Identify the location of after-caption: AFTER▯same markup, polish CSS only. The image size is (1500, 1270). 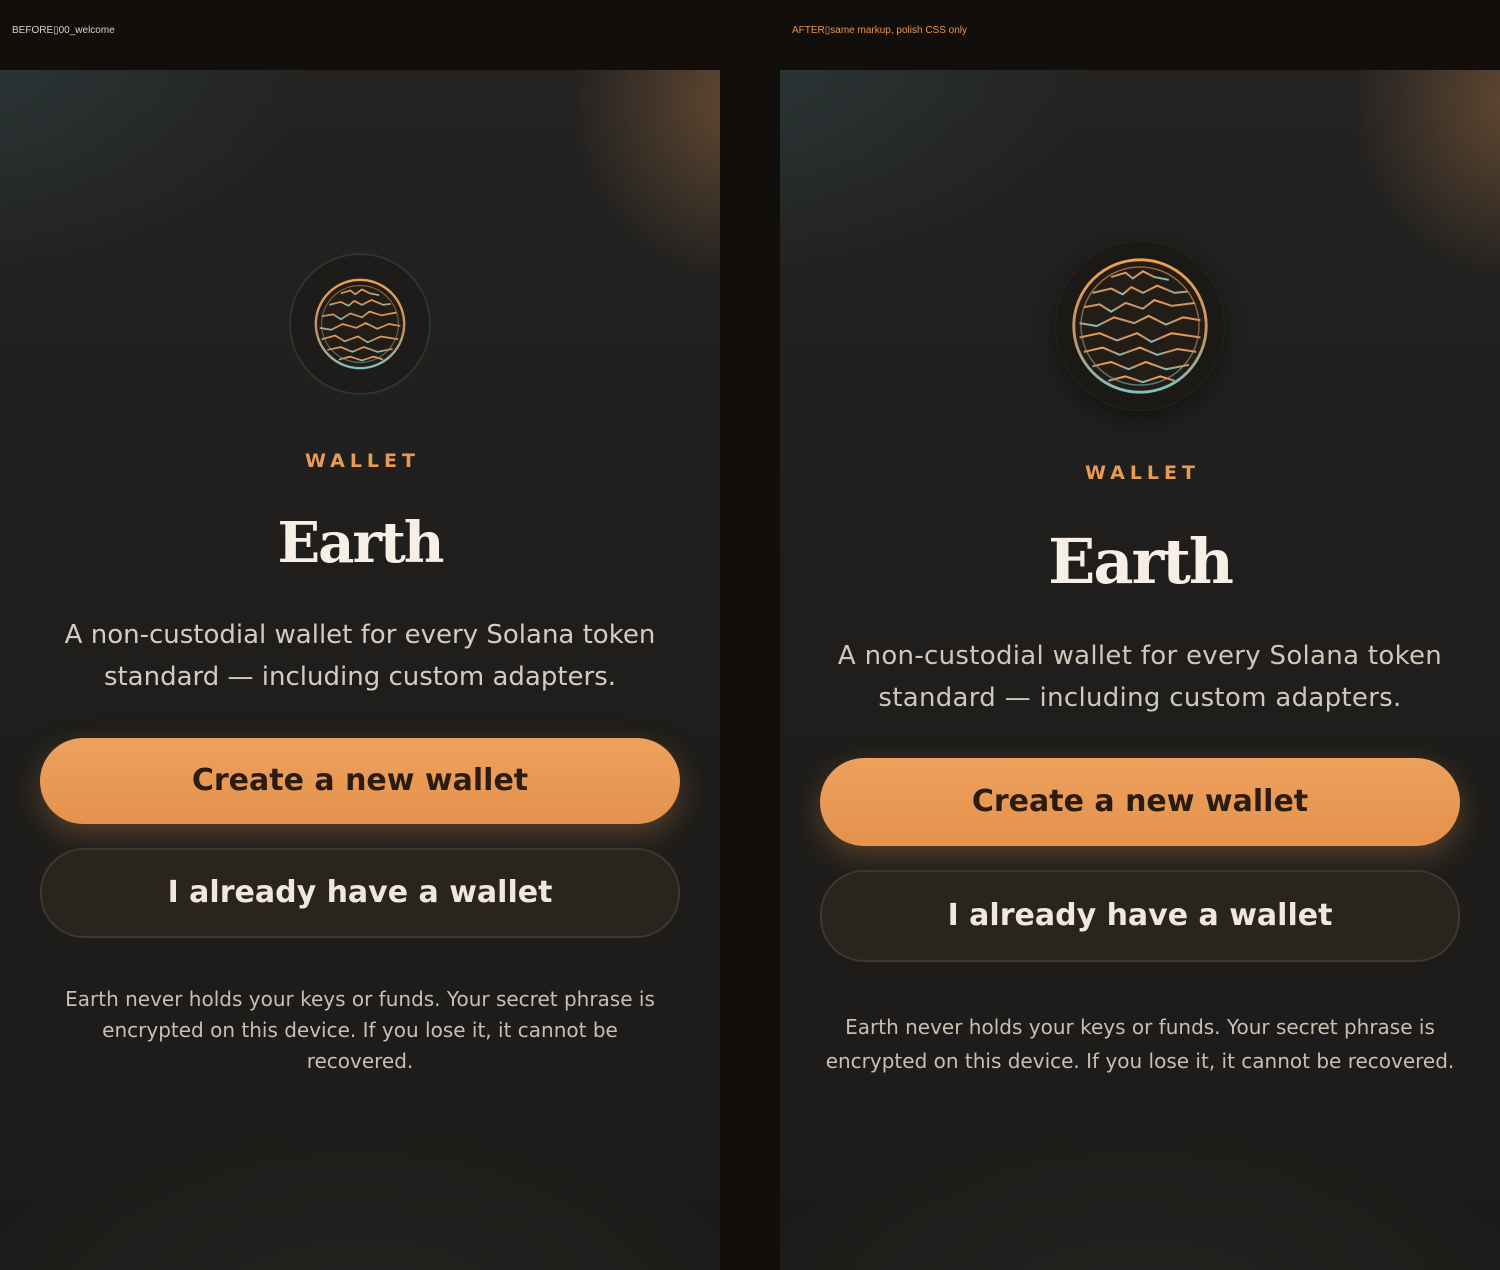
(880, 30).